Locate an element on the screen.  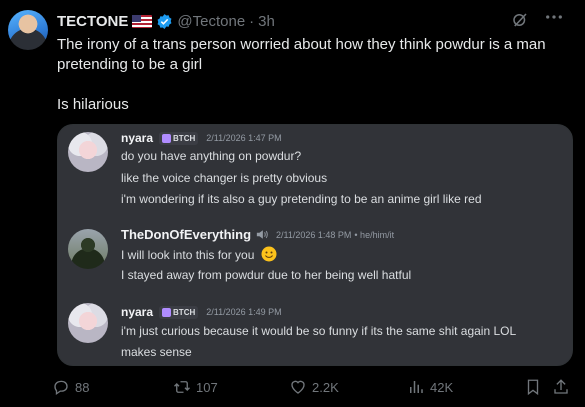
message-line: makes sense is located at coordinates (156, 352).